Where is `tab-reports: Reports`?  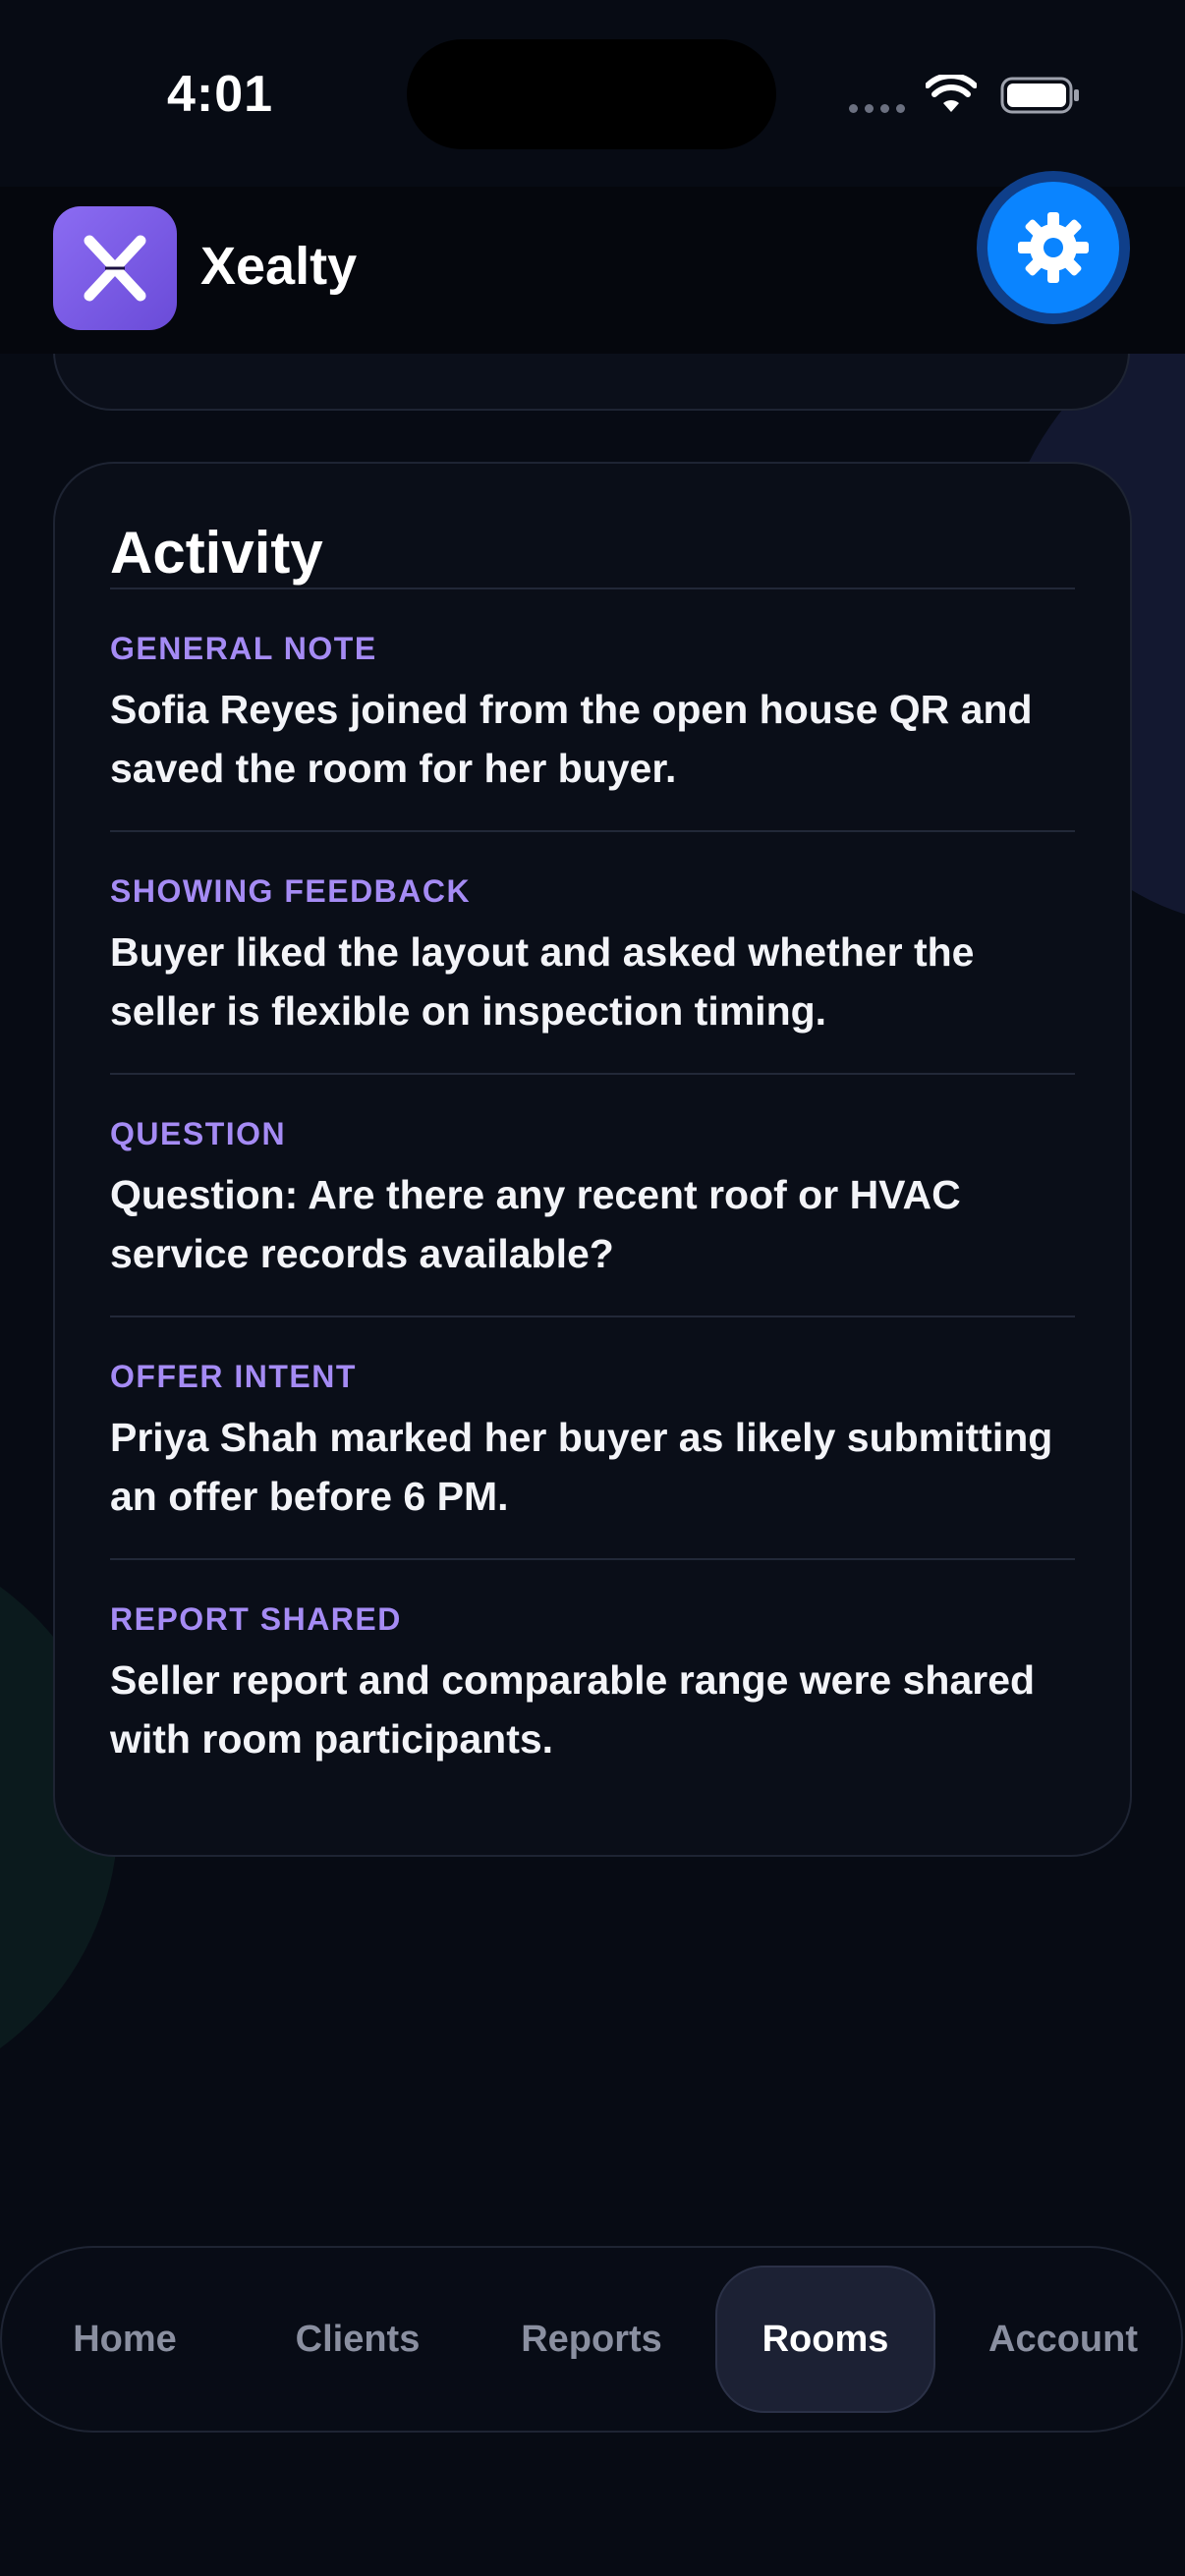
tab-reports: Reports is located at coordinates (592, 2339).